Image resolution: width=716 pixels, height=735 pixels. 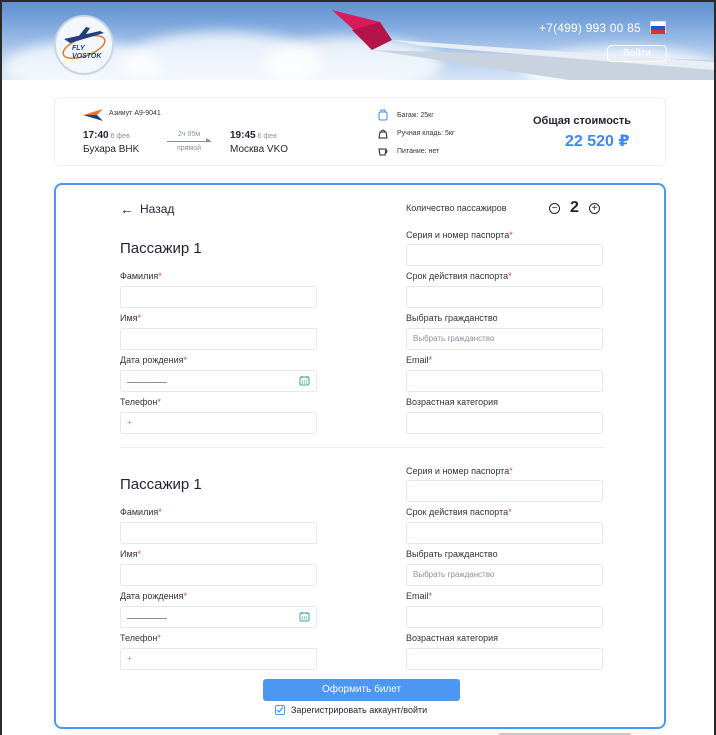 What do you see at coordinates (415, 115) in the screenshot?
I see `baggage-text: Багаж: 25кг` at bounding box center [415, 115].